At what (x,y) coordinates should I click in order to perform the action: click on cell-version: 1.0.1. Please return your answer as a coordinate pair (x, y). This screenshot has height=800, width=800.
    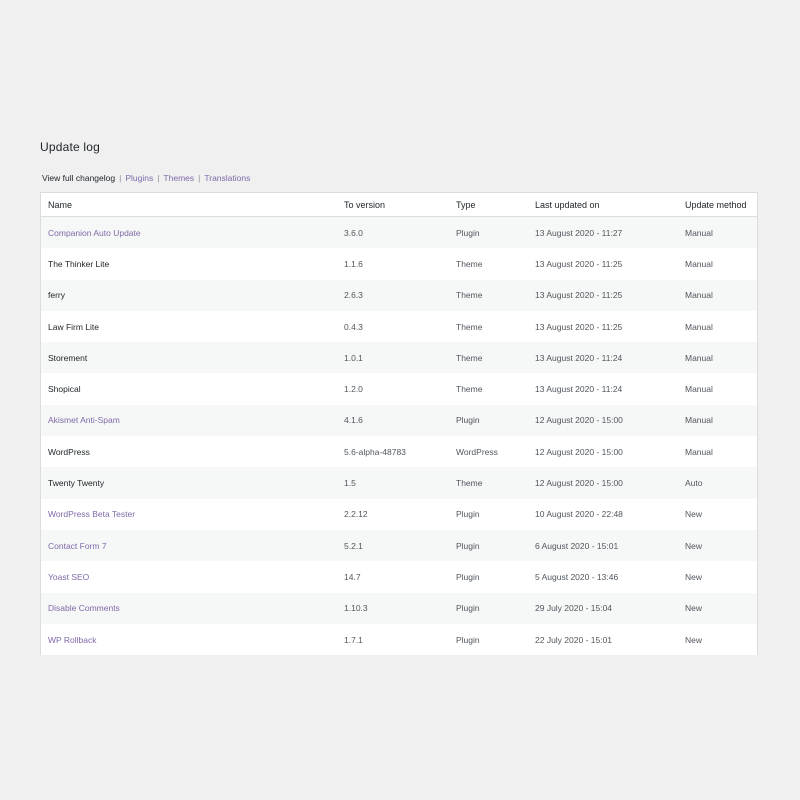
    Looking at the image, I should click on (393, 358).